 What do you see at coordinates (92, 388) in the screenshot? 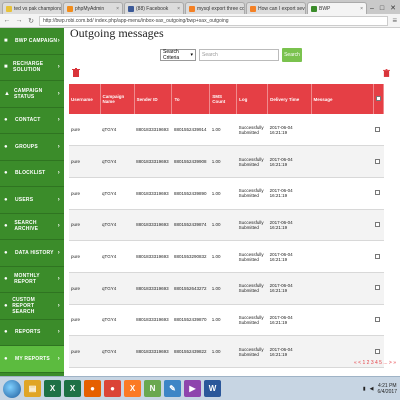
I see `firefox-icon: ●` at bounding box center [92, 388].